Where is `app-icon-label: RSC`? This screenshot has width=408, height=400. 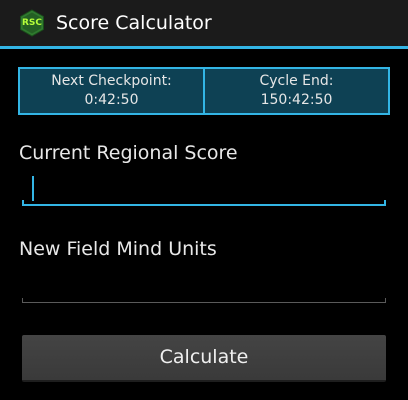
app-icon-label: RSC is located at coordinates (32, 23).